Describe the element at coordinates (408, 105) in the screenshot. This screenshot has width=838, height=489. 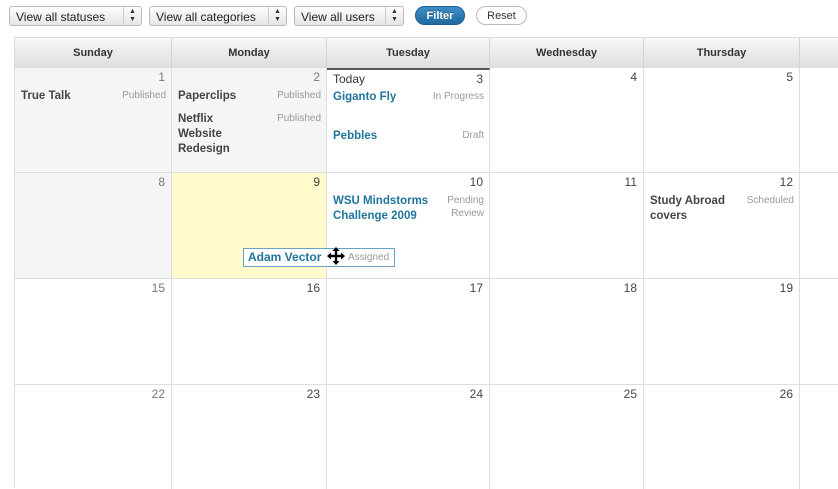
I see `post-item: Giganto Fly In Progress` at that location.